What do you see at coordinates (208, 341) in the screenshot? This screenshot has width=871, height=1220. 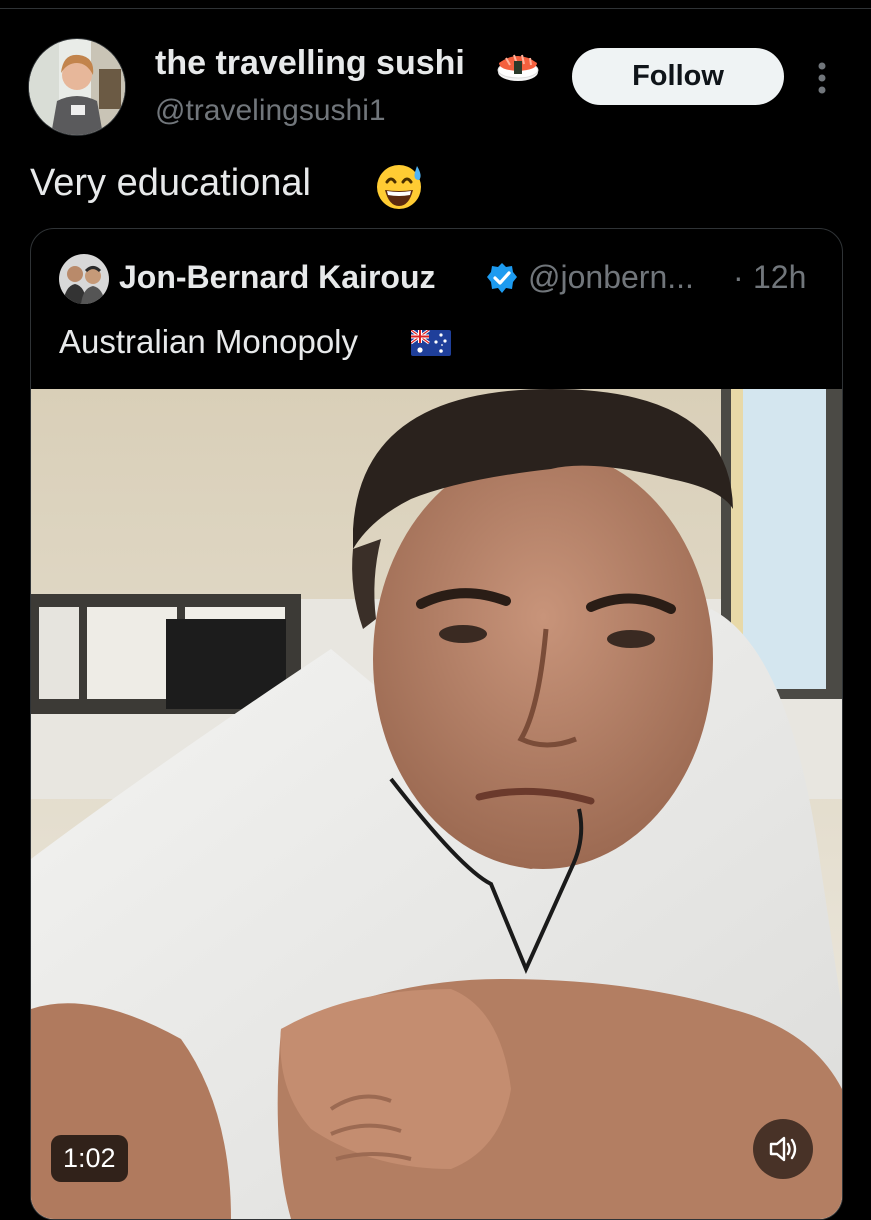 I see `quoted-tweet-text: Australian Monopoly` at bounding box center [208, 341].